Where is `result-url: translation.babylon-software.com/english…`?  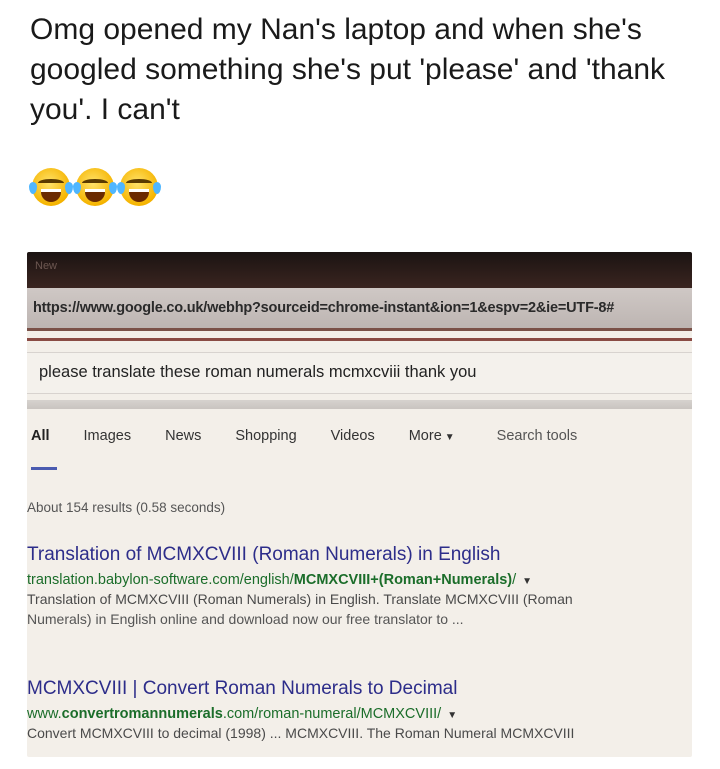
result-url: translation.babylon-software.com/english… is located at coordinates (359, 580).